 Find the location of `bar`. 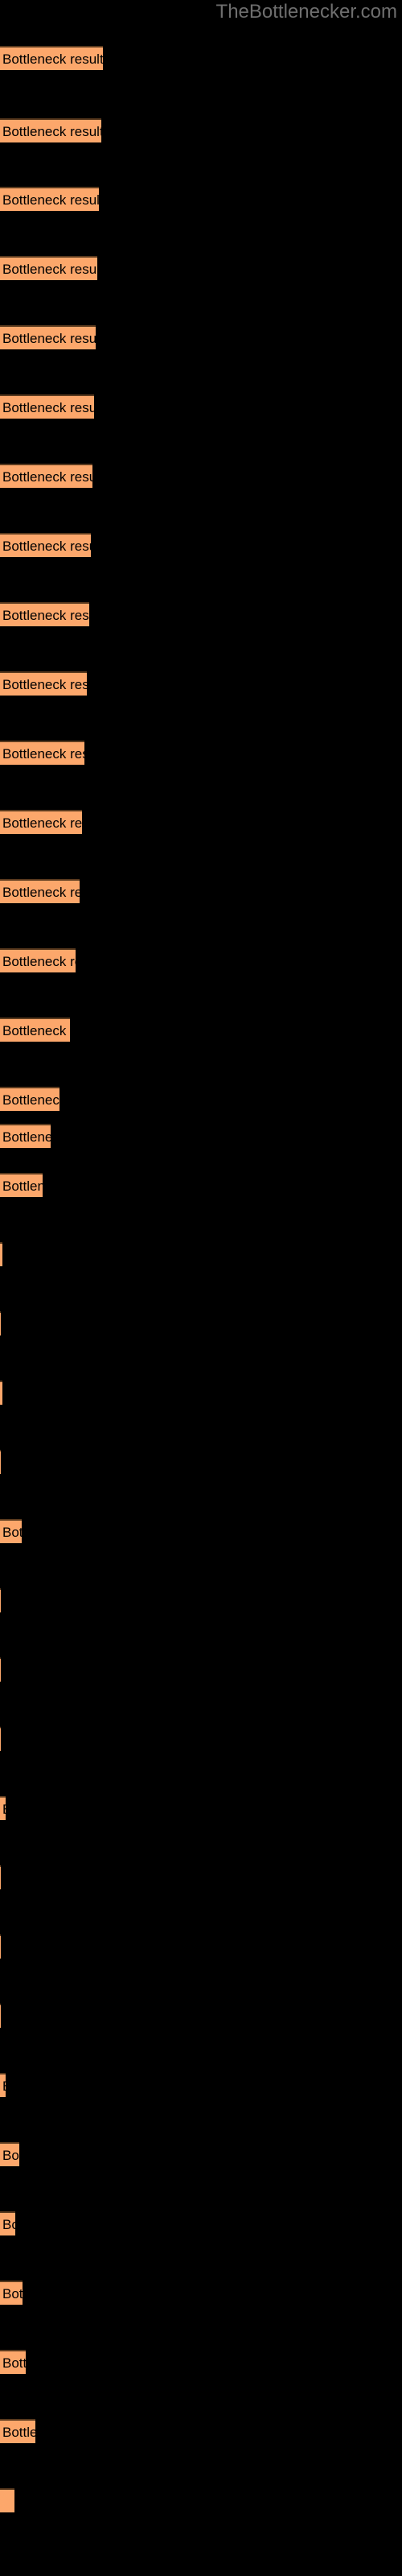

bar is located at coordinates (7, 2500).